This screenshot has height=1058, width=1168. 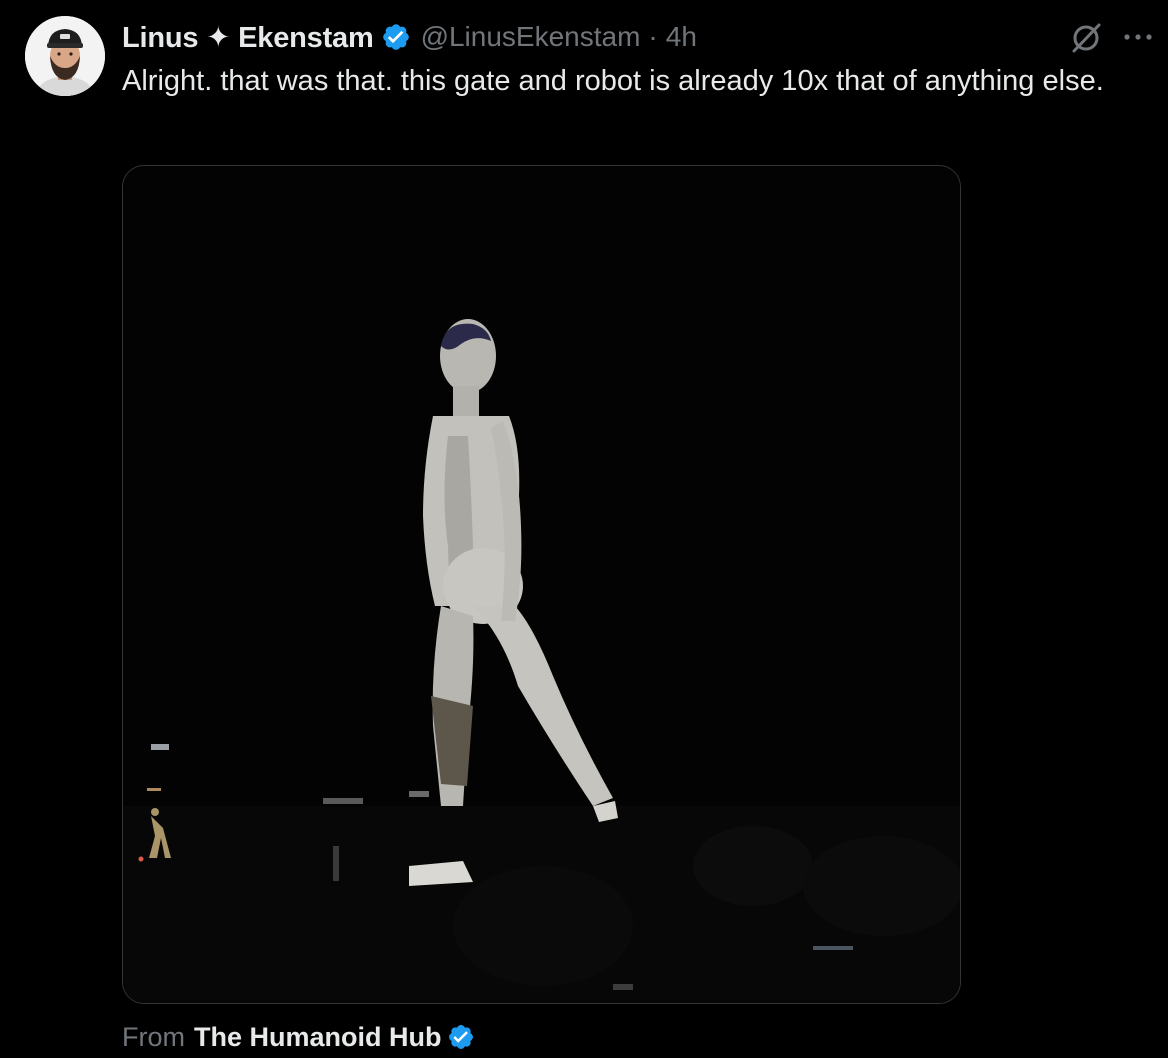 I want to click on author-display-name: Linus ✦ Ekenstam, so click(x=248, y=37).